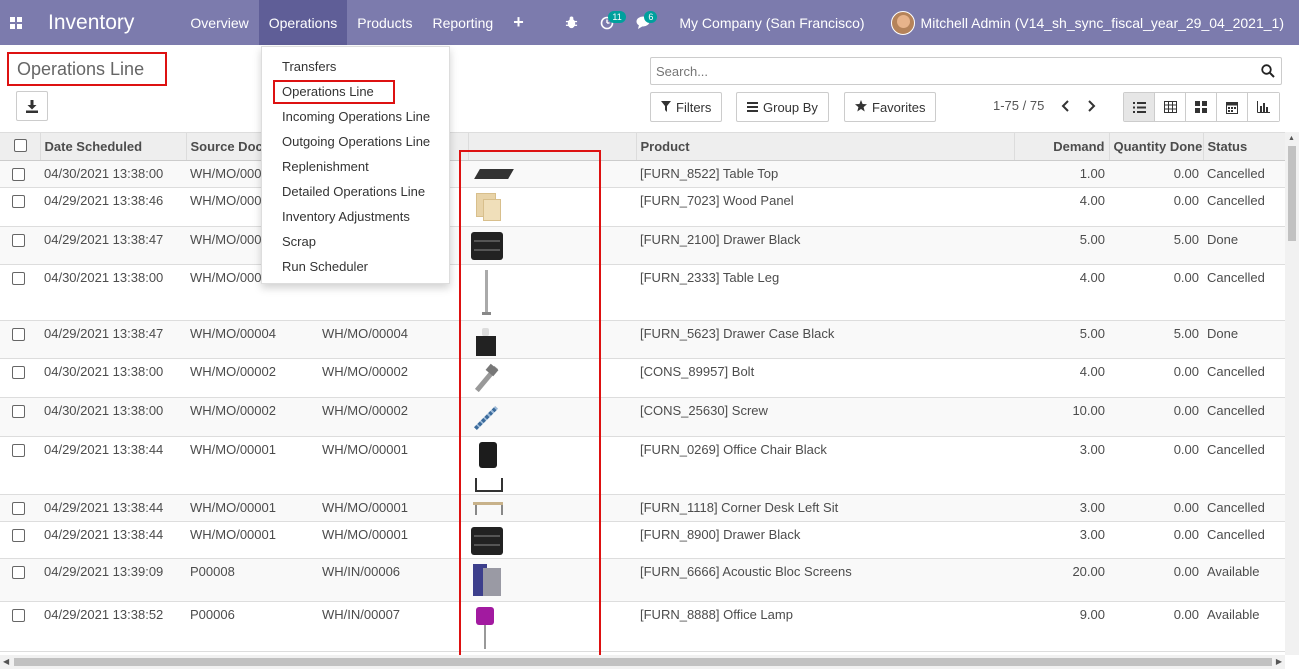 Image resolution: width=1299 pixels, height=669 pixels. I want to click on scroll-up-icon: ▲, so click(1291, 138).